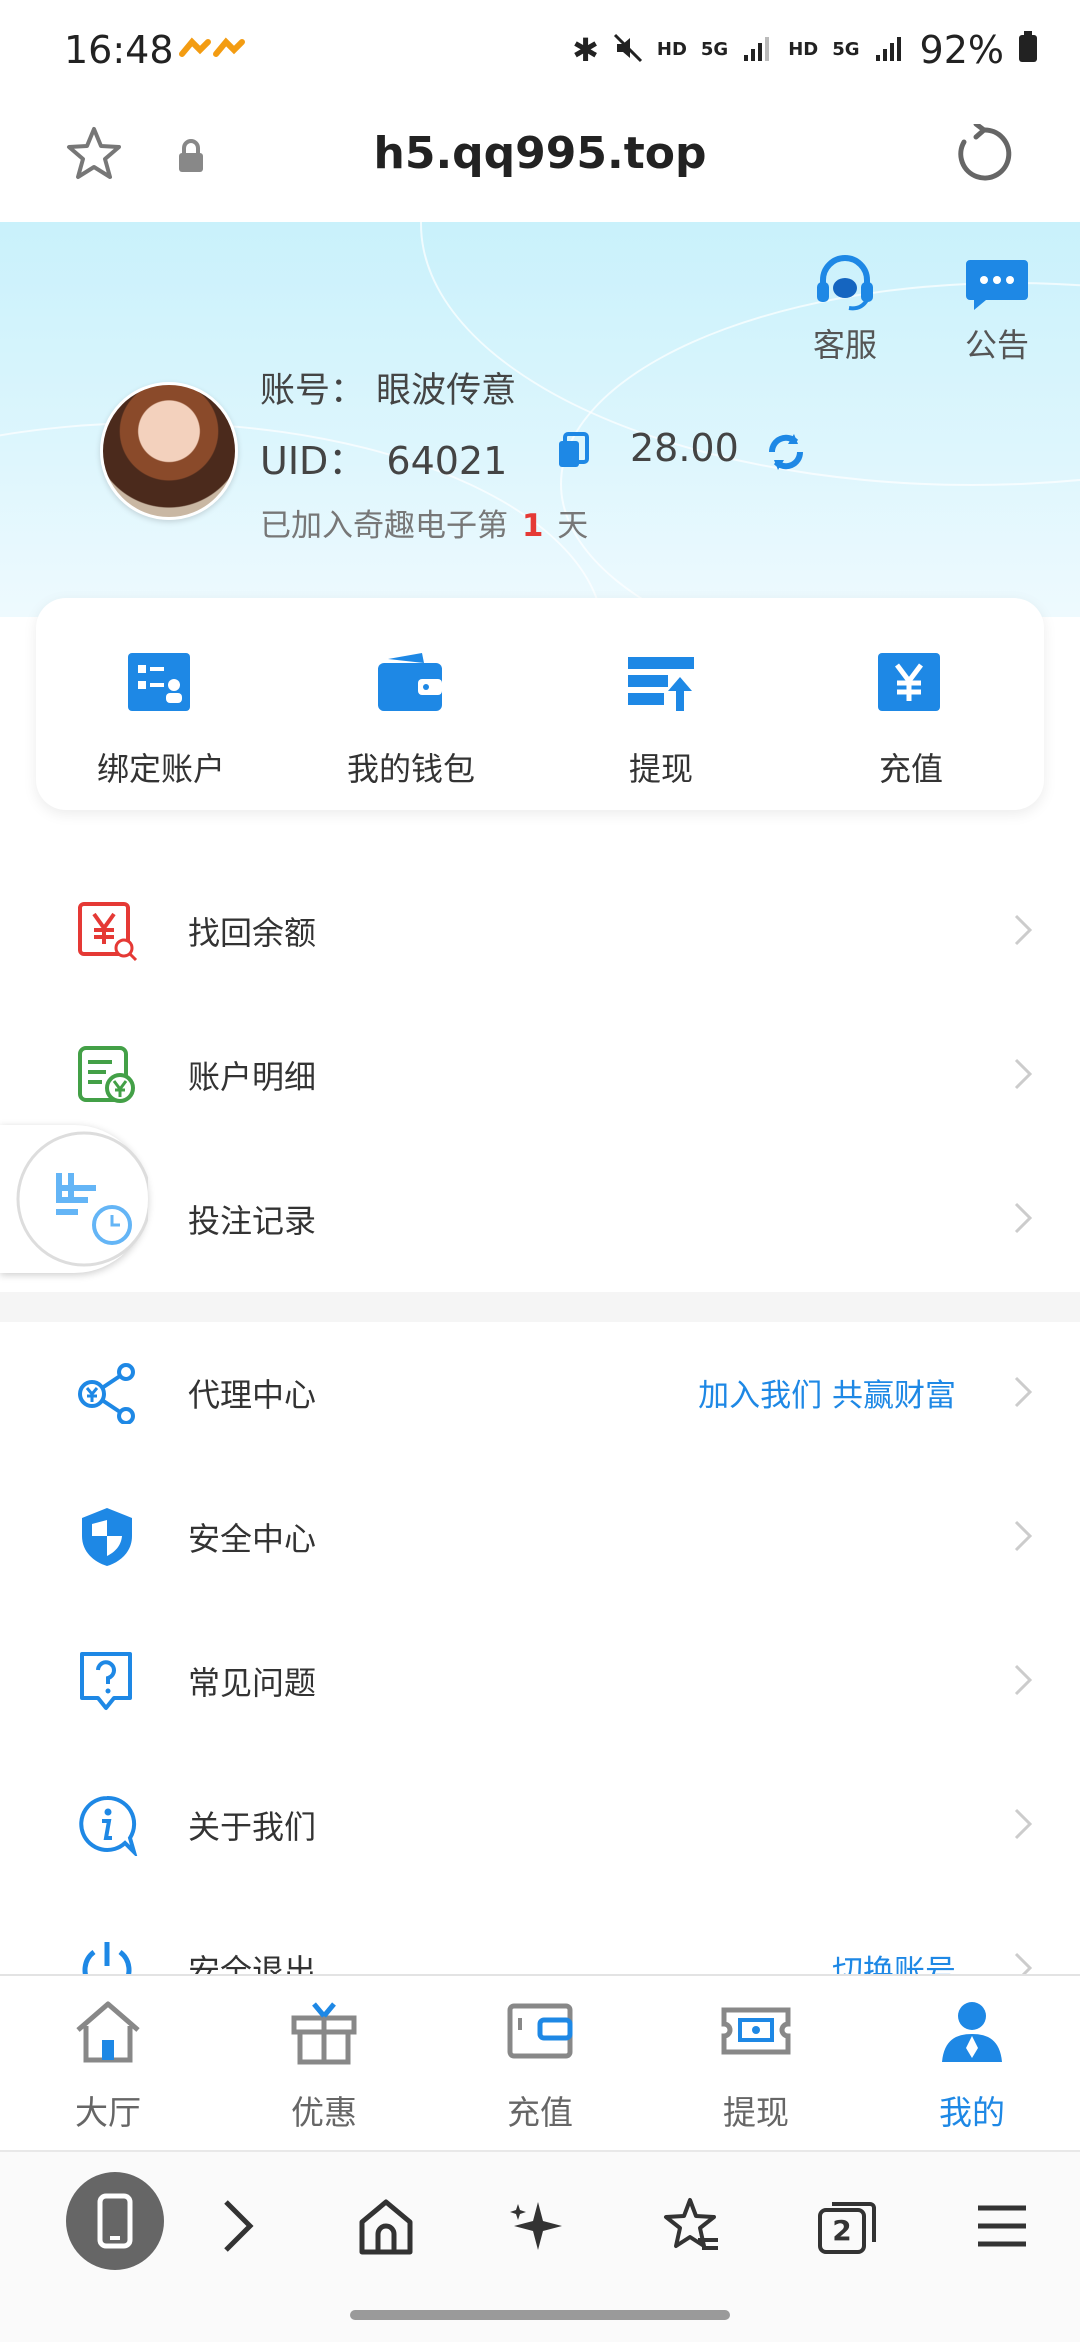 This screenshot has width=1080, height=2342. Describe the element at coordinates (997, 285) in the screenshot. I see `chat-bubble-icon` at that location.